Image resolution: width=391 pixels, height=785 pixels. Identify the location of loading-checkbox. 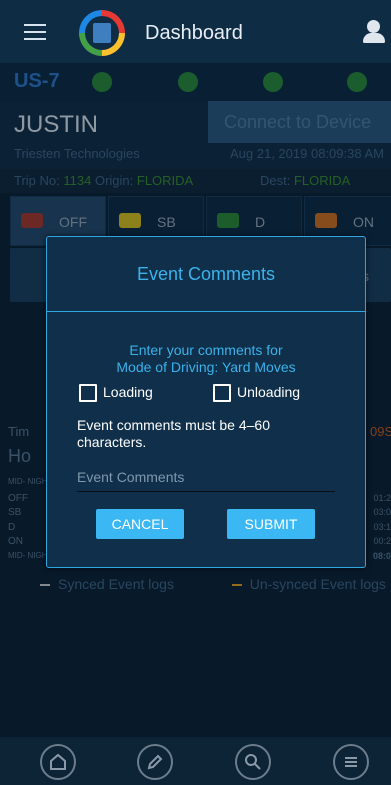
(88, 393).